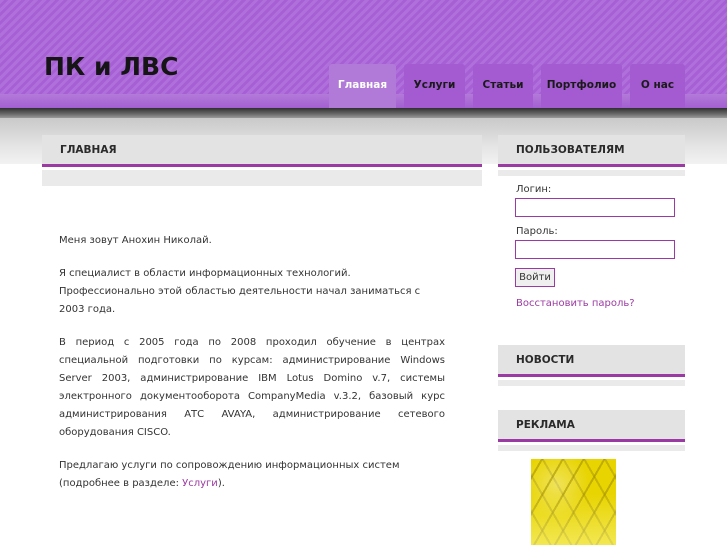 This screenshot has width=727, height=545. What do you see at coordinates (262, 178) in the screenshot?
I see `main-heading-underbar` at bounding box center [262, 178].